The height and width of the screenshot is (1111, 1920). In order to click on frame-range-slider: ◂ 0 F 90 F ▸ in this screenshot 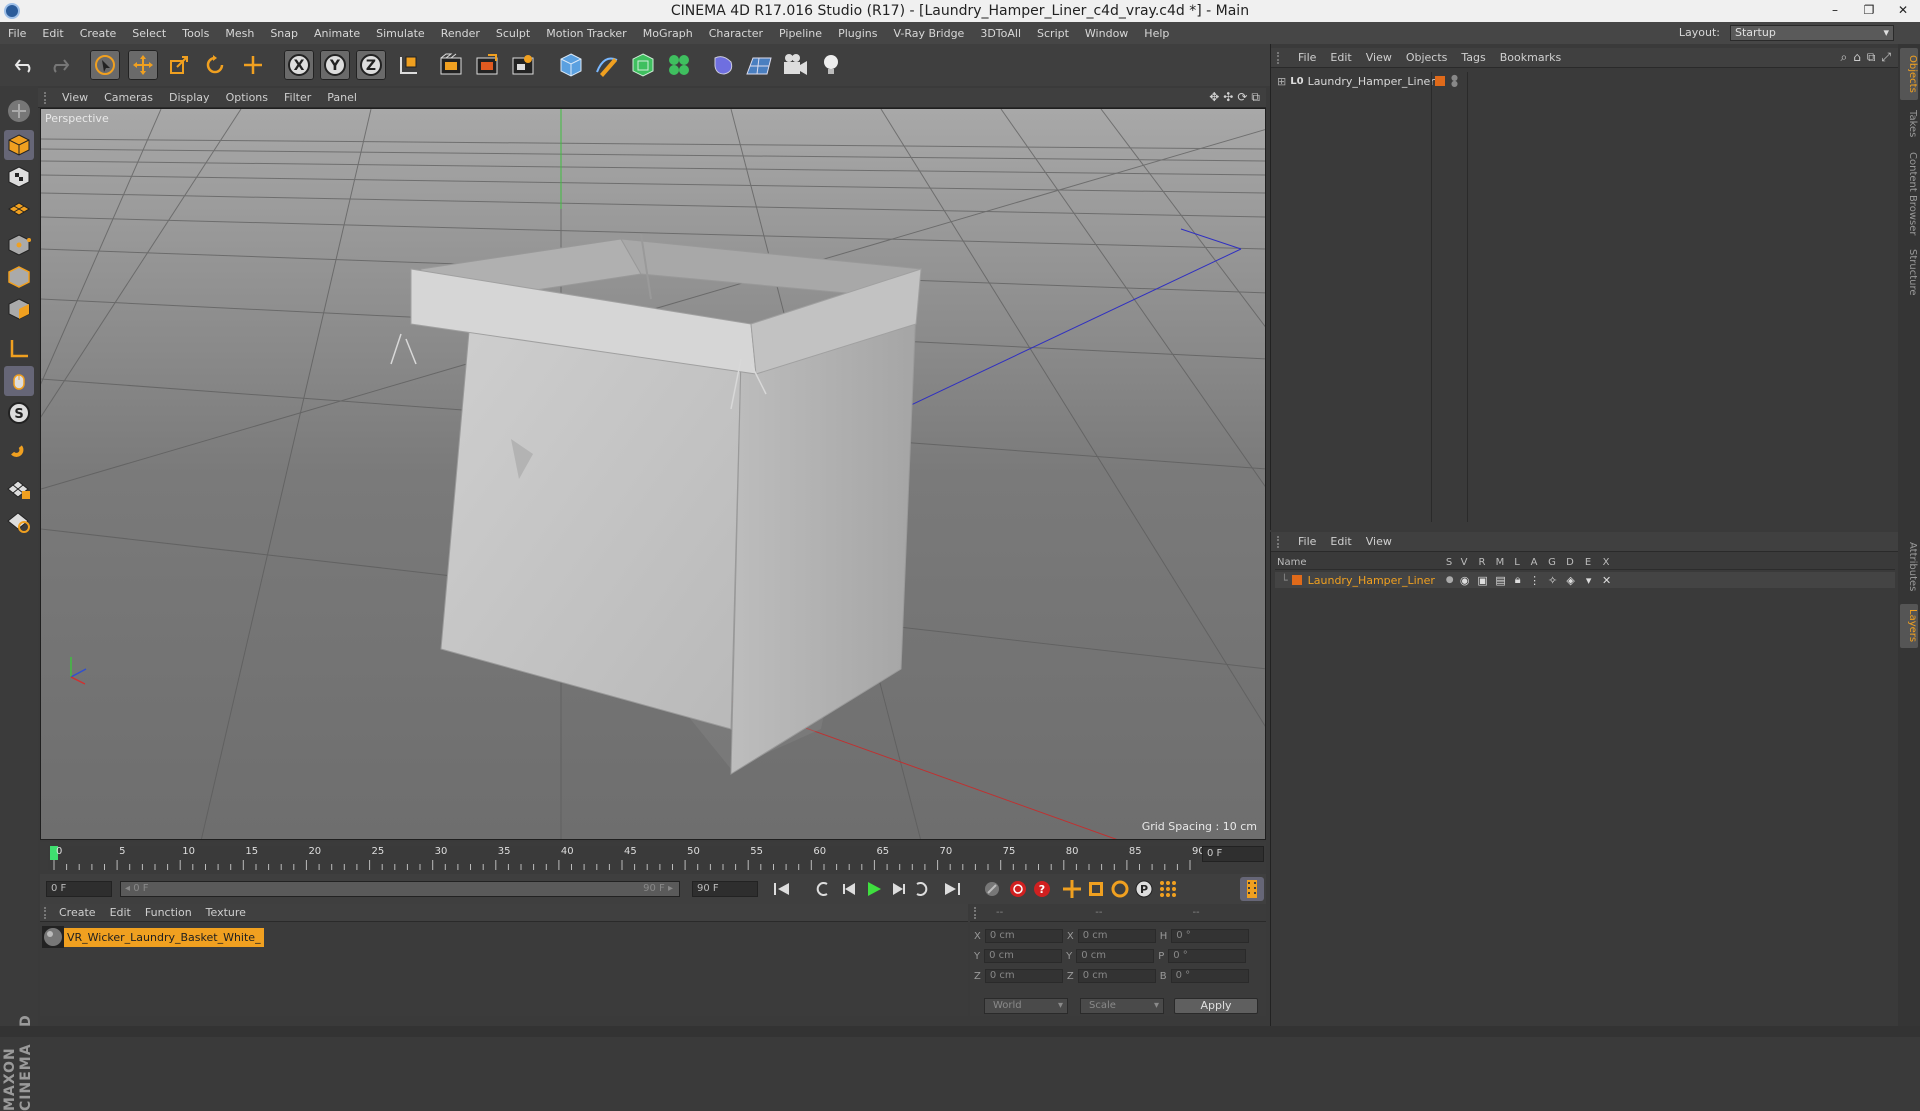, I will do `click(400, 889)`.